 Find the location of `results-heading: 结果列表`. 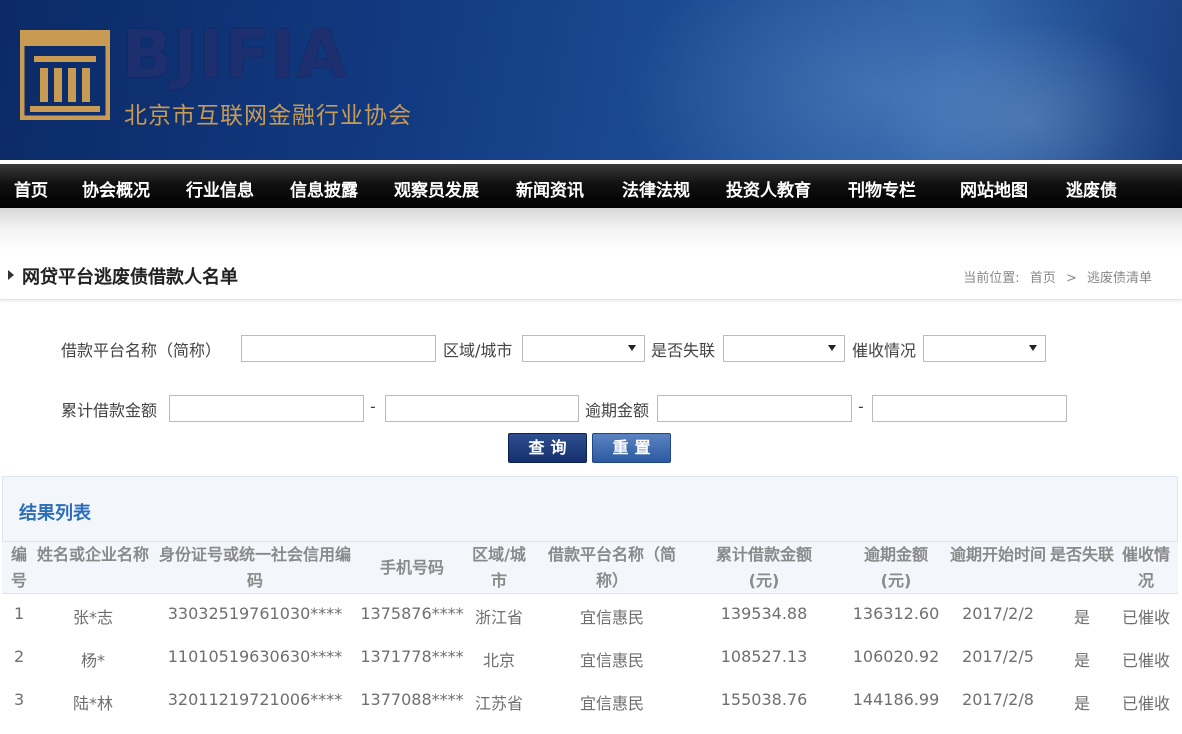

results-heading: 结果列表 is located at coordinates (55, 513).